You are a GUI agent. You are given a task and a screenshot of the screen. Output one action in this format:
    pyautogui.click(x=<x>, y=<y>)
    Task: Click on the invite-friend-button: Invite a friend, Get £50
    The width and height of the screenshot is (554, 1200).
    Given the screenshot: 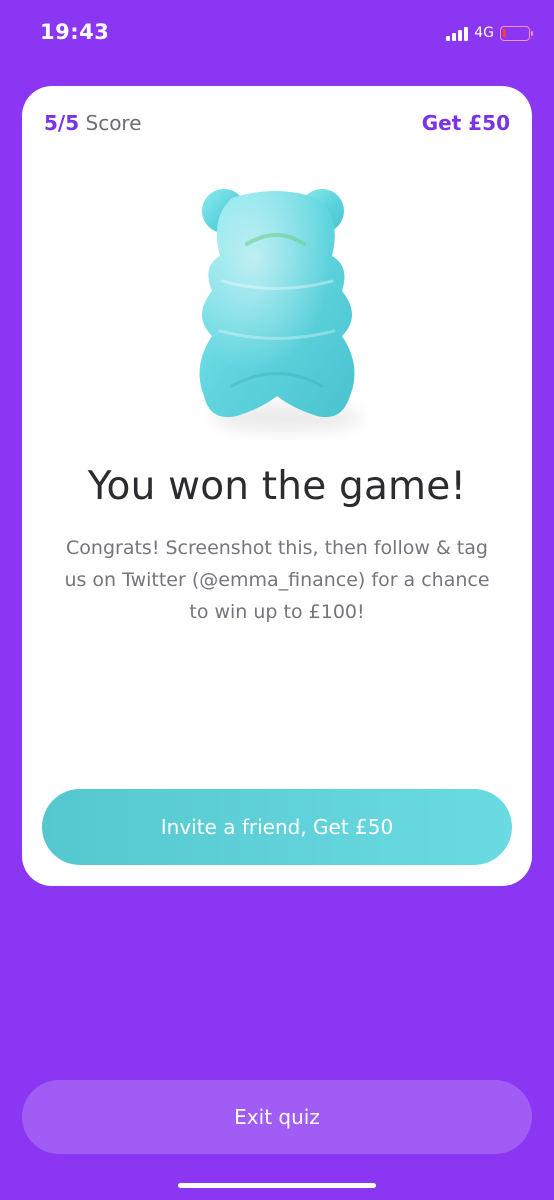 What is the action you would take?
    pyautogui.click(x=277, y=827)
    